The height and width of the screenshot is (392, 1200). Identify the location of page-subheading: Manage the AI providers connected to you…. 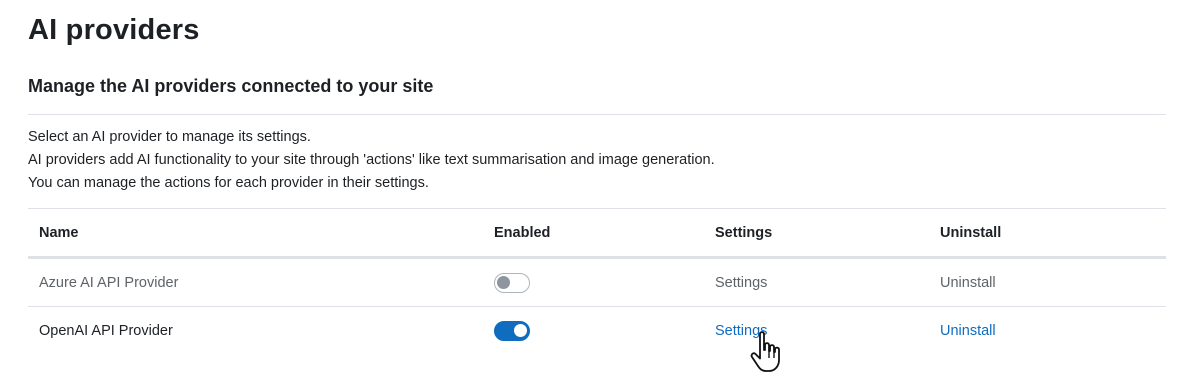
(231, 86).